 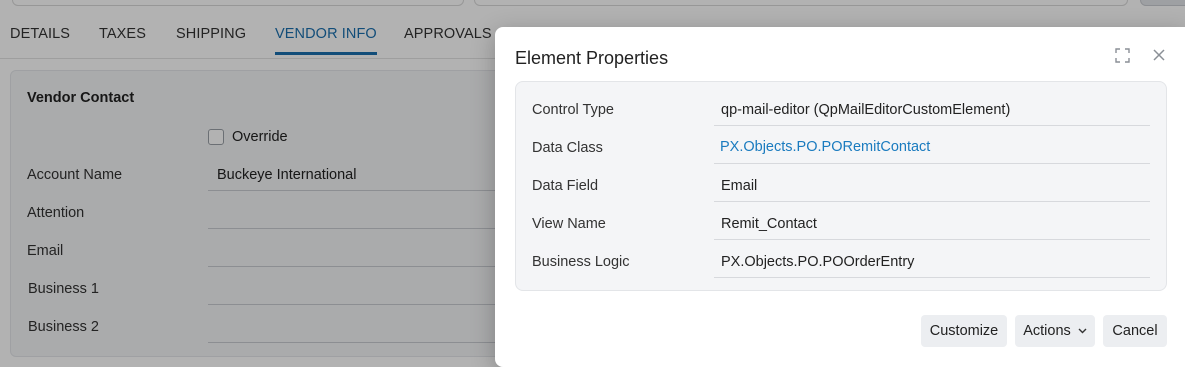 What do you see at coordinates (818, 262) in the screenshot?
I see `business-logic-value: PX.Objects.PO.POOrderEntry` at bounding box center [818, 262].